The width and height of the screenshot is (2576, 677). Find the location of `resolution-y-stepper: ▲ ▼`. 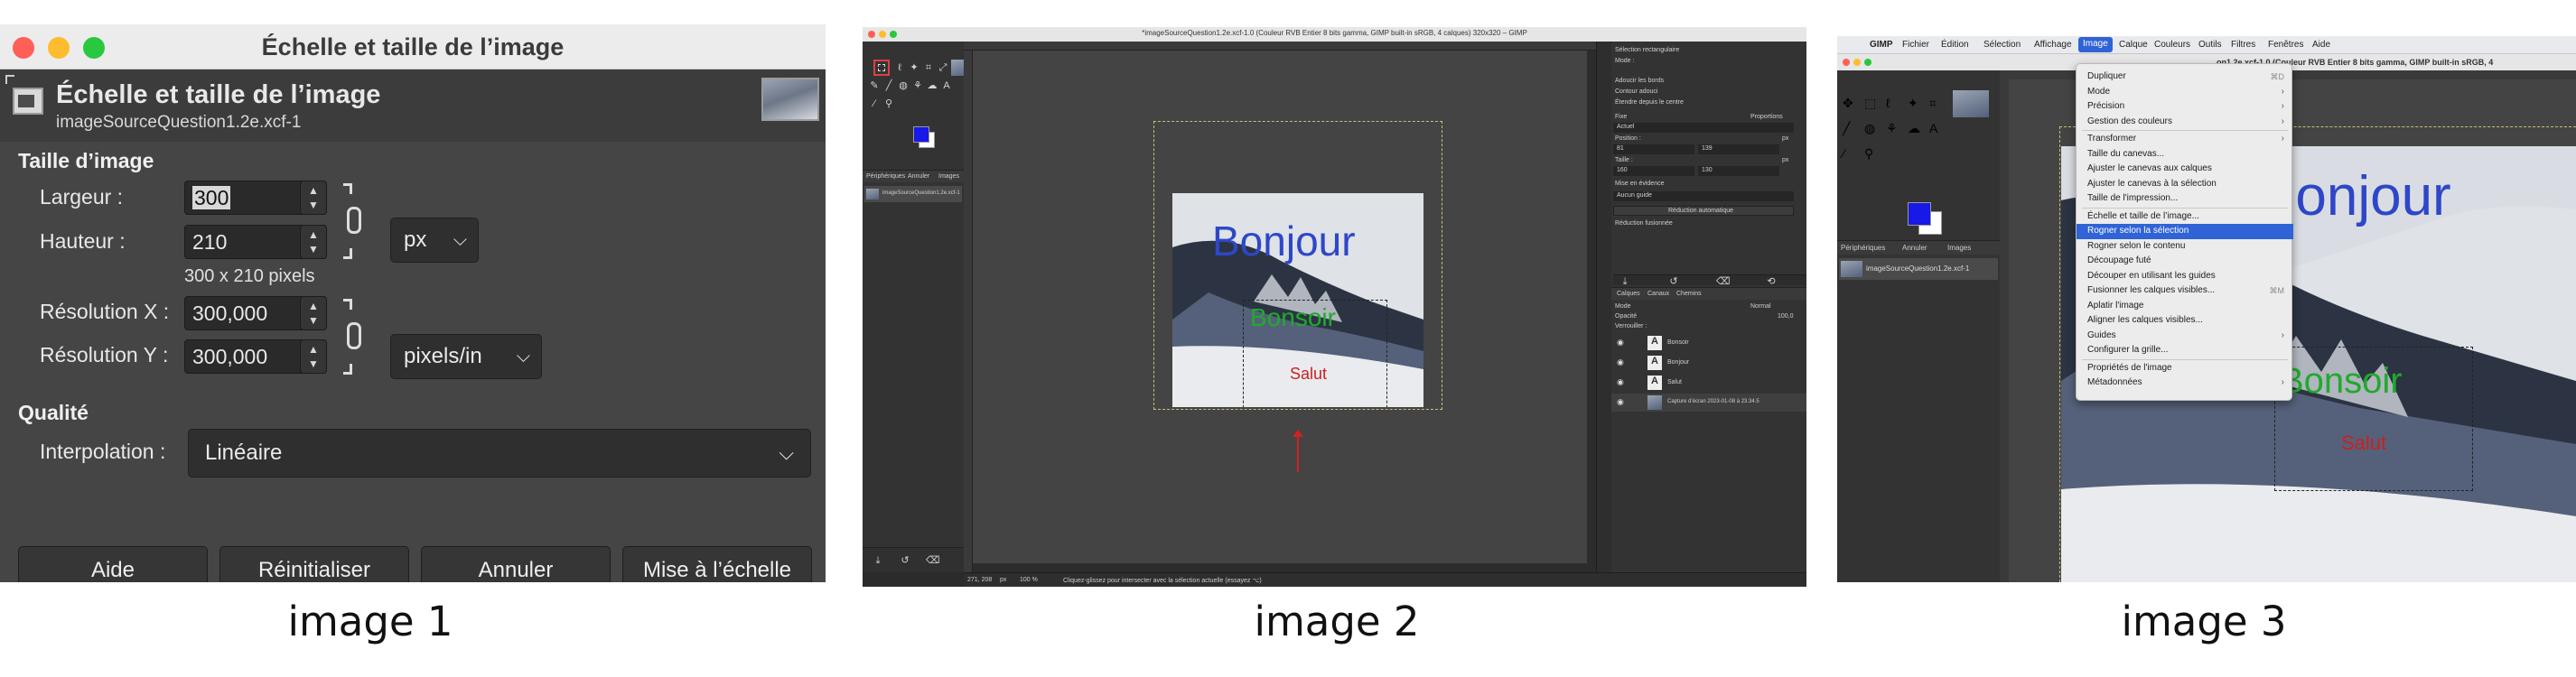

resolution-y-stepper: ▲ ▼ is located at coordinates (313, 356).